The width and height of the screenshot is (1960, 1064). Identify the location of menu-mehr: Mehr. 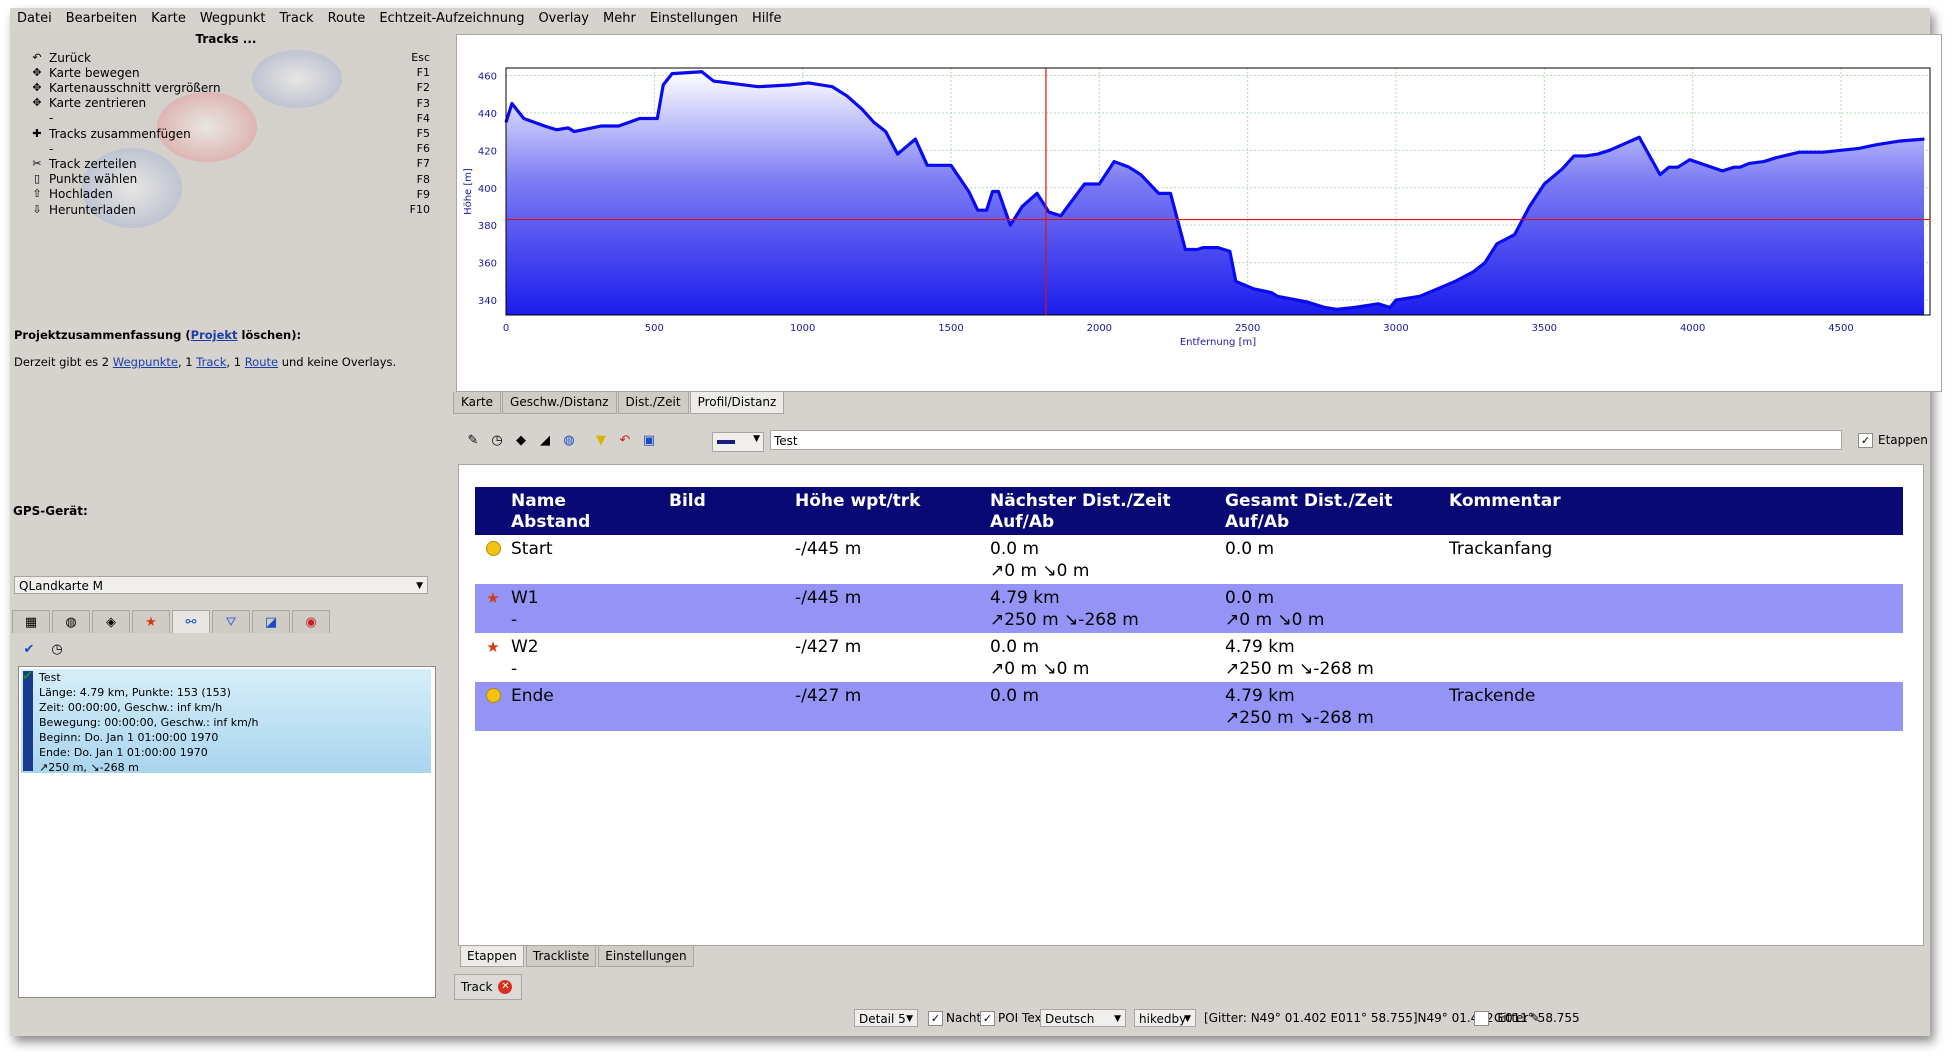
(619, 19).